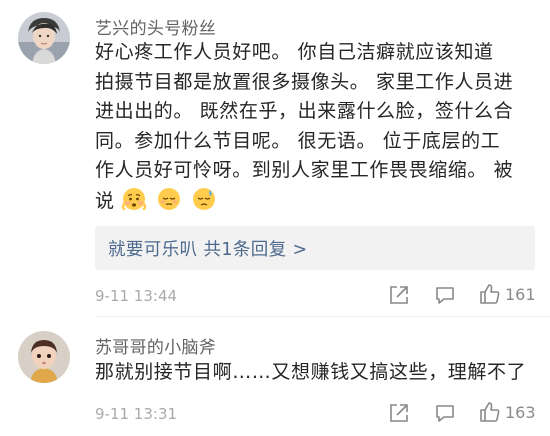  Describe the element at coordinates (315, 248) in the screenshot. I see `reply-summary-box: 就要可乐叭 共1条回复 >` at that location.